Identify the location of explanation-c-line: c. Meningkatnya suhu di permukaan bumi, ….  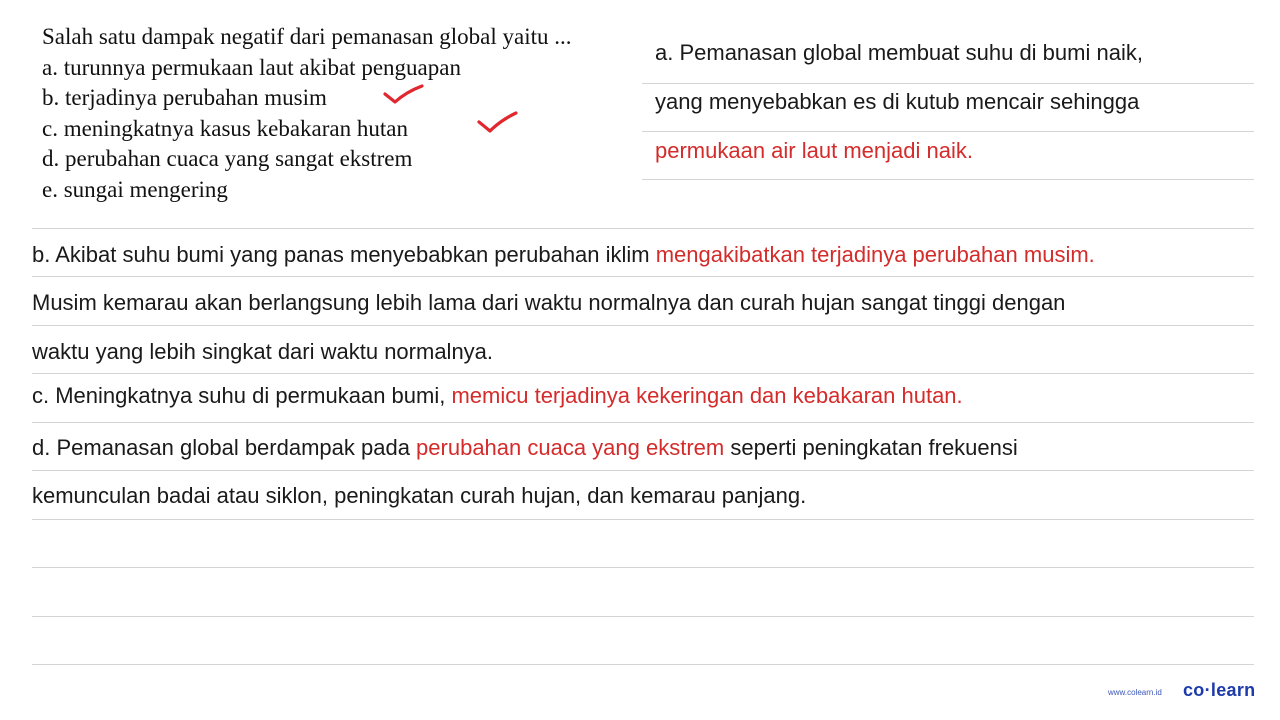
(497, 396).